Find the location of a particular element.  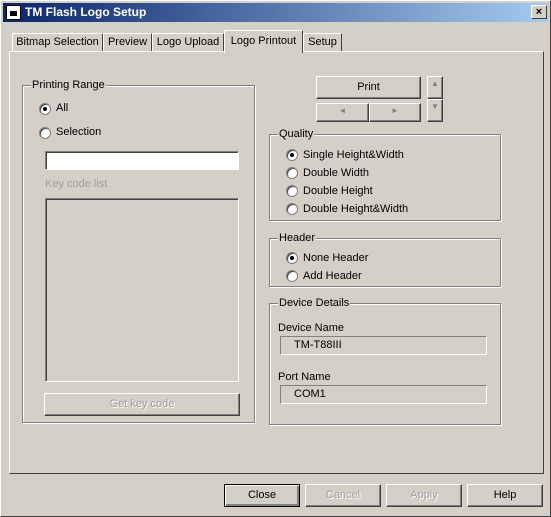

up-arrow-icon: ▲ is located at coordinates (435, 83).